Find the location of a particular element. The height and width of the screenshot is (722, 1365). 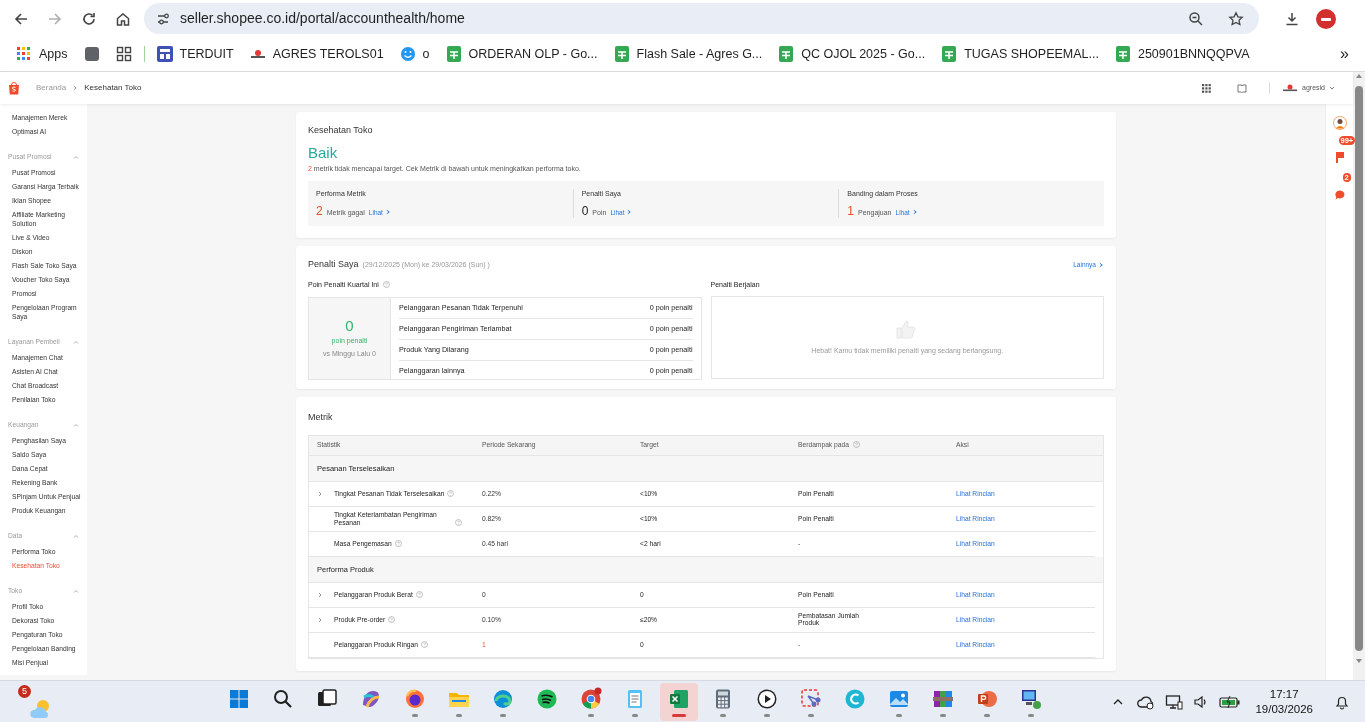

bookmark: Apps is located at coordinates (42, 54).